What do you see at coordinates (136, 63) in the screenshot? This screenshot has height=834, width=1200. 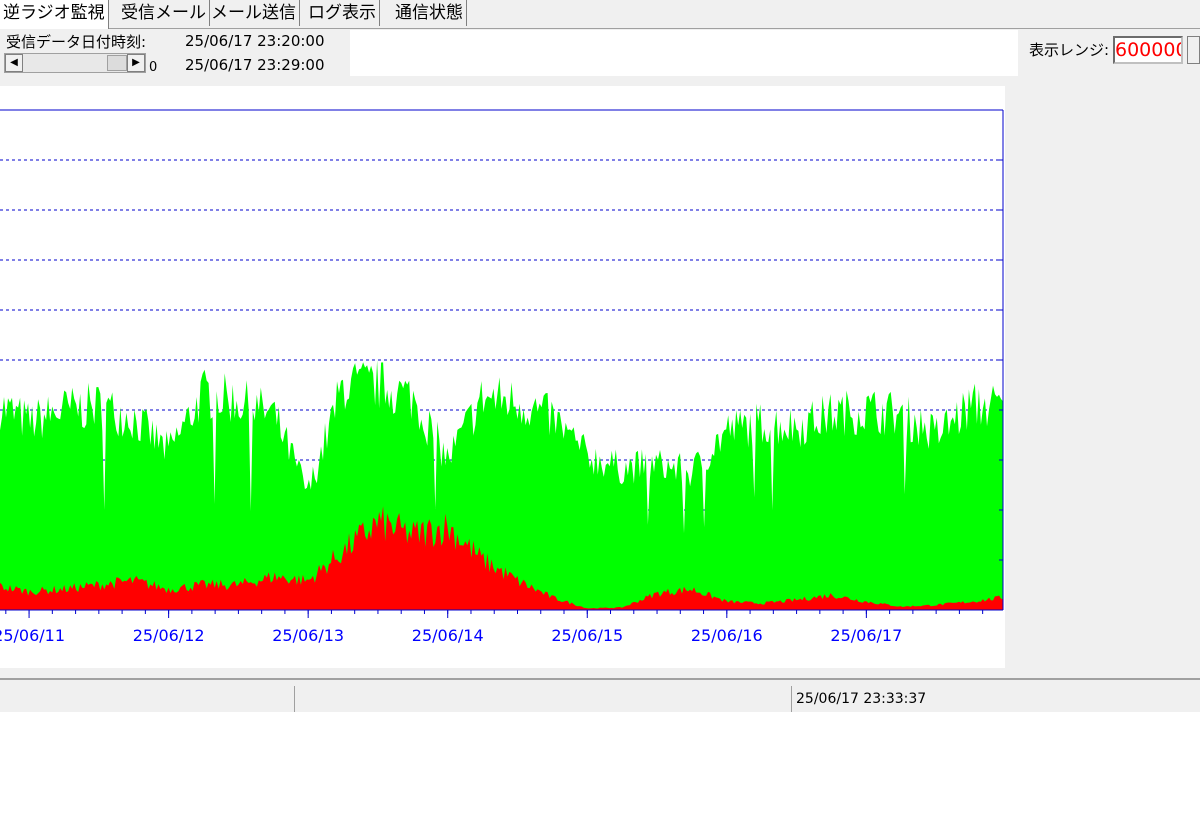 I see `scroll-right-icon: ▶` at bounding box center [136, 63].